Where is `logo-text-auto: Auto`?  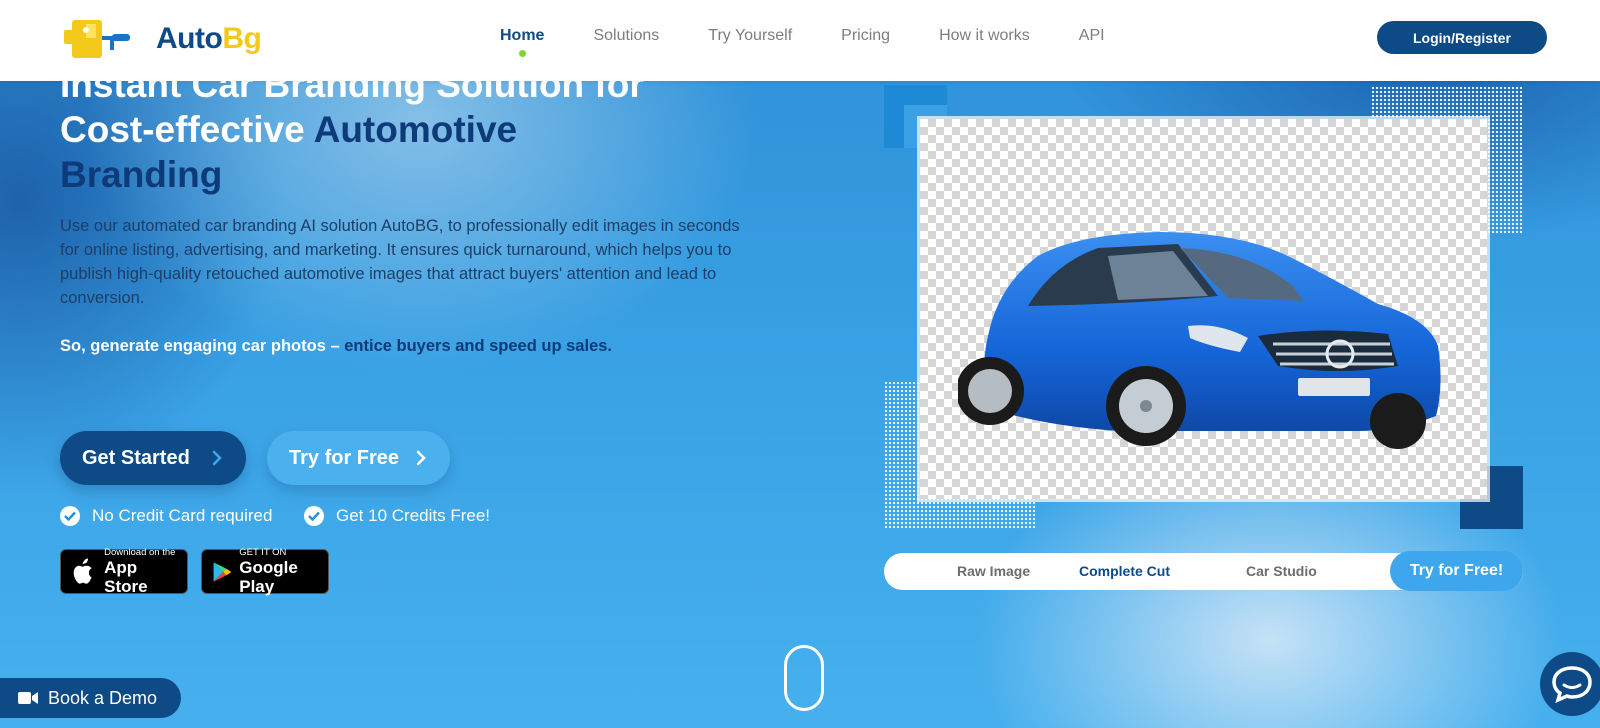 logo-text-auto: Auto is located at coordinates (189, 38).